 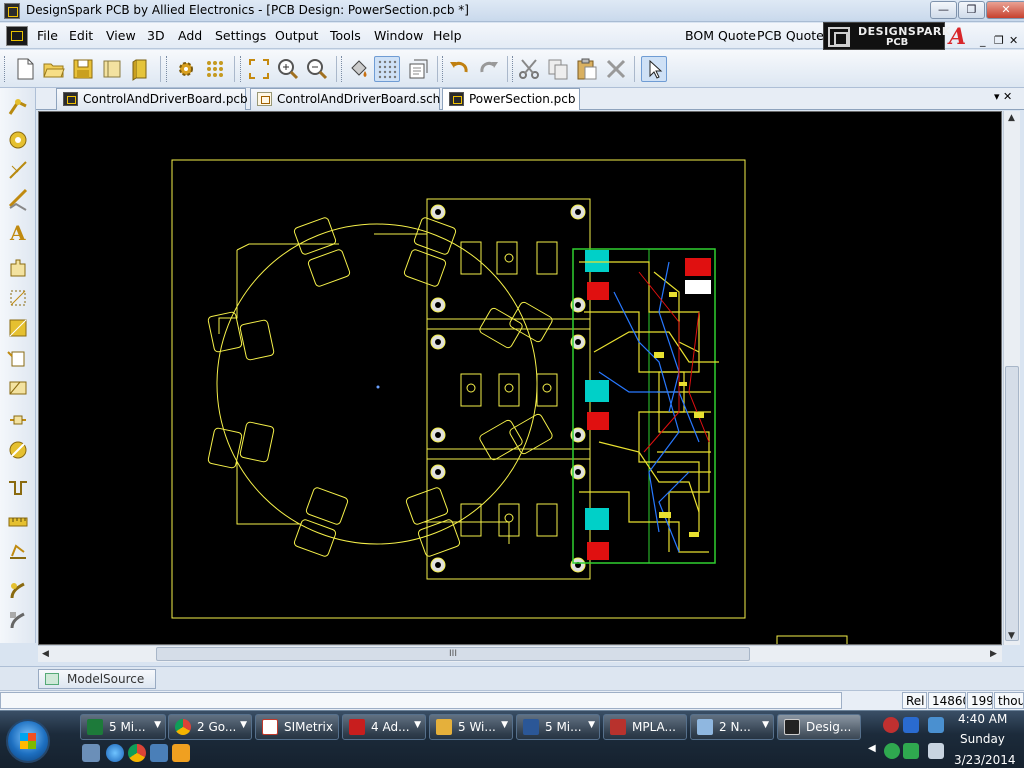 What do you see at coordinates (993, 654) in the screenshot?
I see `scroll-right-arrow: ▶` at bounding box center [993, 654].